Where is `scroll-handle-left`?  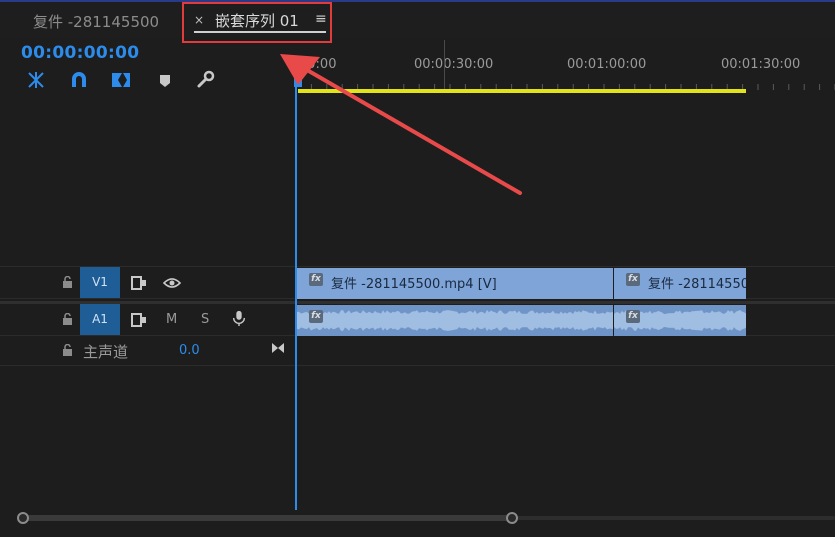 scroll-handle-left is located at coordinates (23, 518).